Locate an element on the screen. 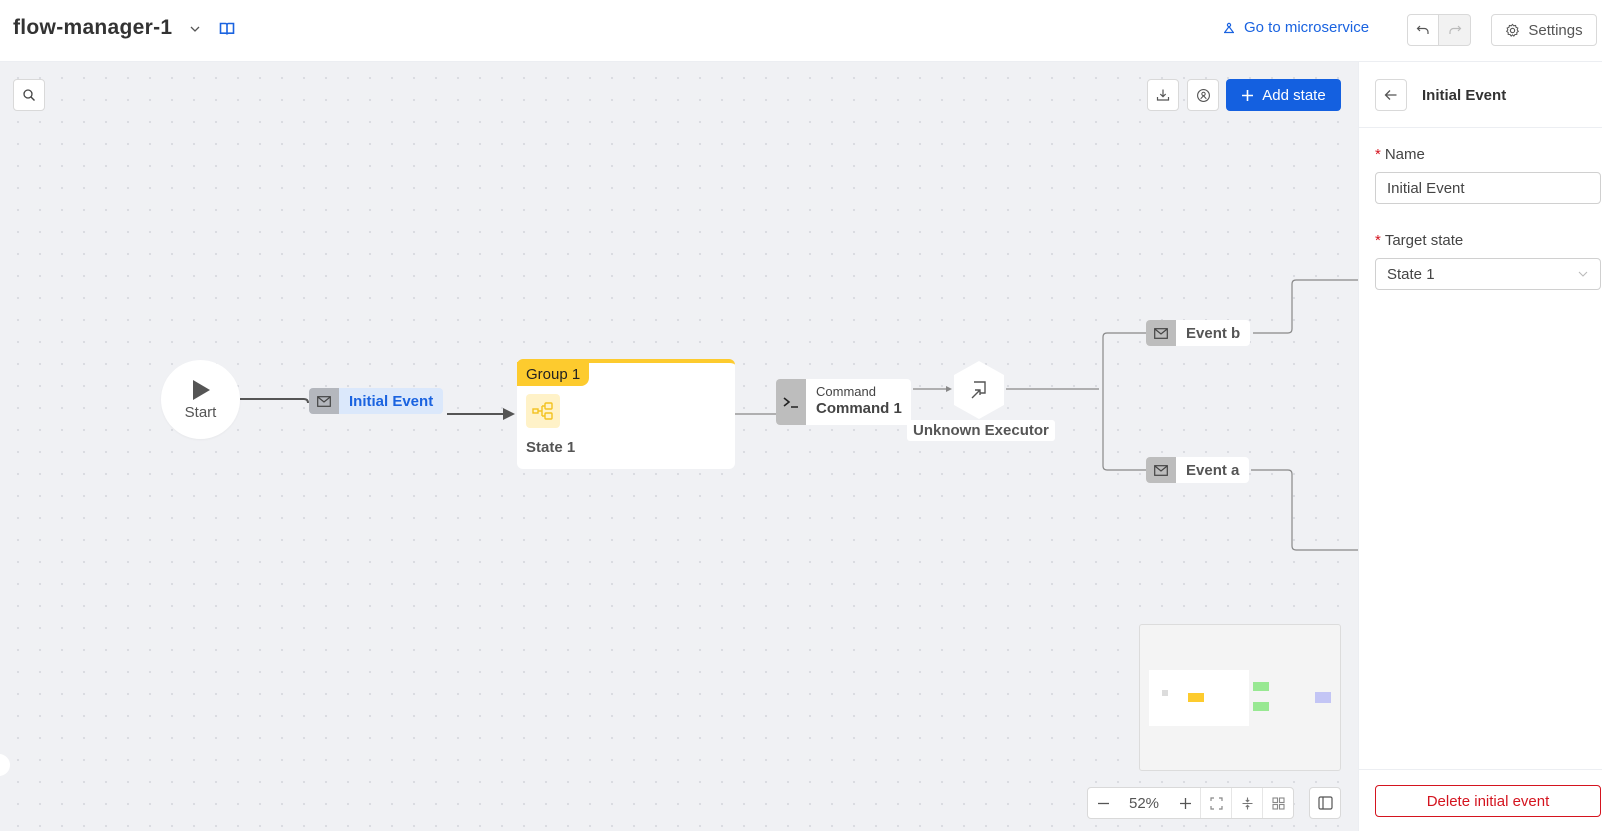  initial-event-label: Initial Event is located at coordinates (391, 401).